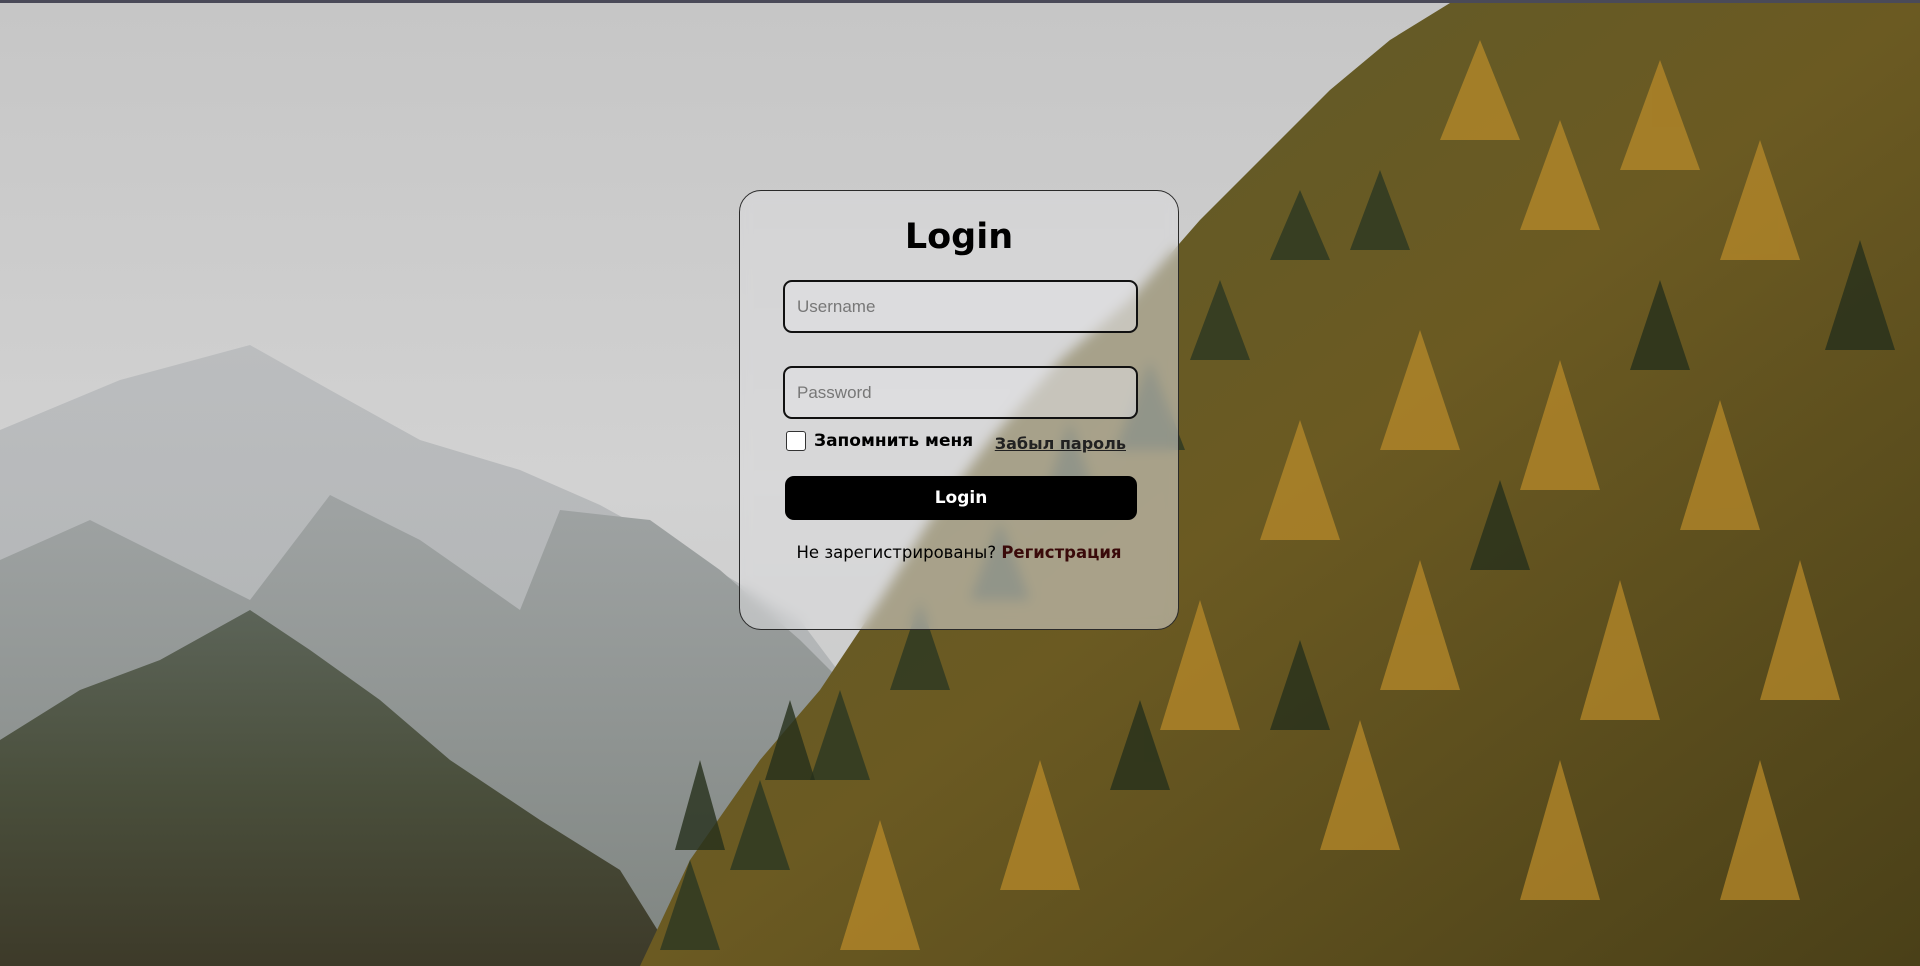 The image size is (1920, 966). What do you see at coordinates (896, 552) in the screenshot?
I see `register-prompt-text: Не зарегистрированы?` at bounding box center [896, 552].